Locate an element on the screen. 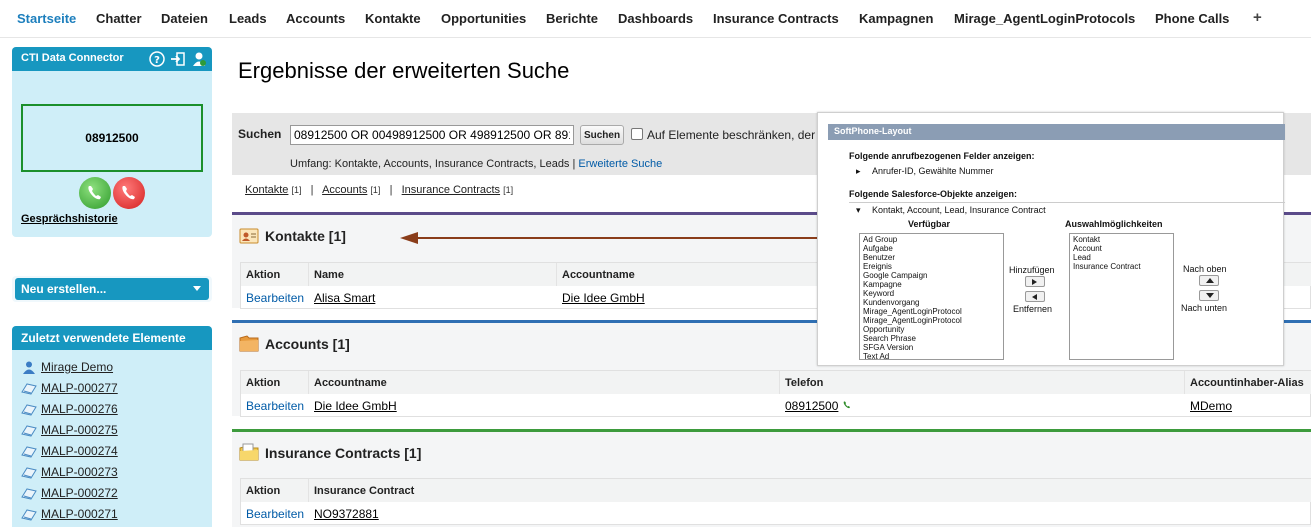 This screenshot has height=527, width=1311. list-item: Kampagne is located at coordinates (931, 284).